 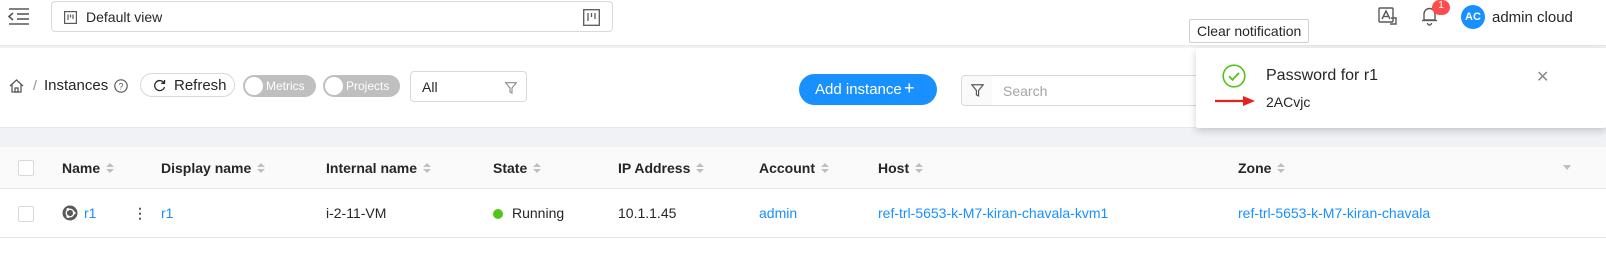 What do you see at coordinates (90, 213) in the screenshot?
I see `instance-name-link: r1` at bounding box center [90, 213].